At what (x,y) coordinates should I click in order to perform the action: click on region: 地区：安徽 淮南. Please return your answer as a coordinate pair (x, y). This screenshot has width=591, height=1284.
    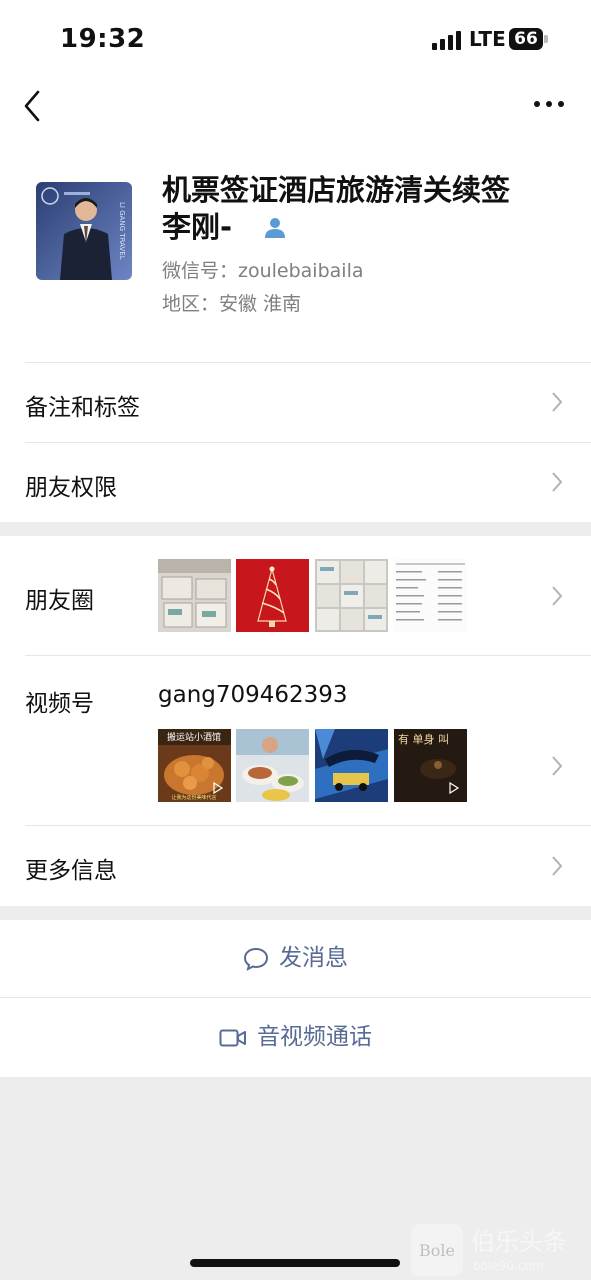
    Looking at the image, I should click on (232, 304).